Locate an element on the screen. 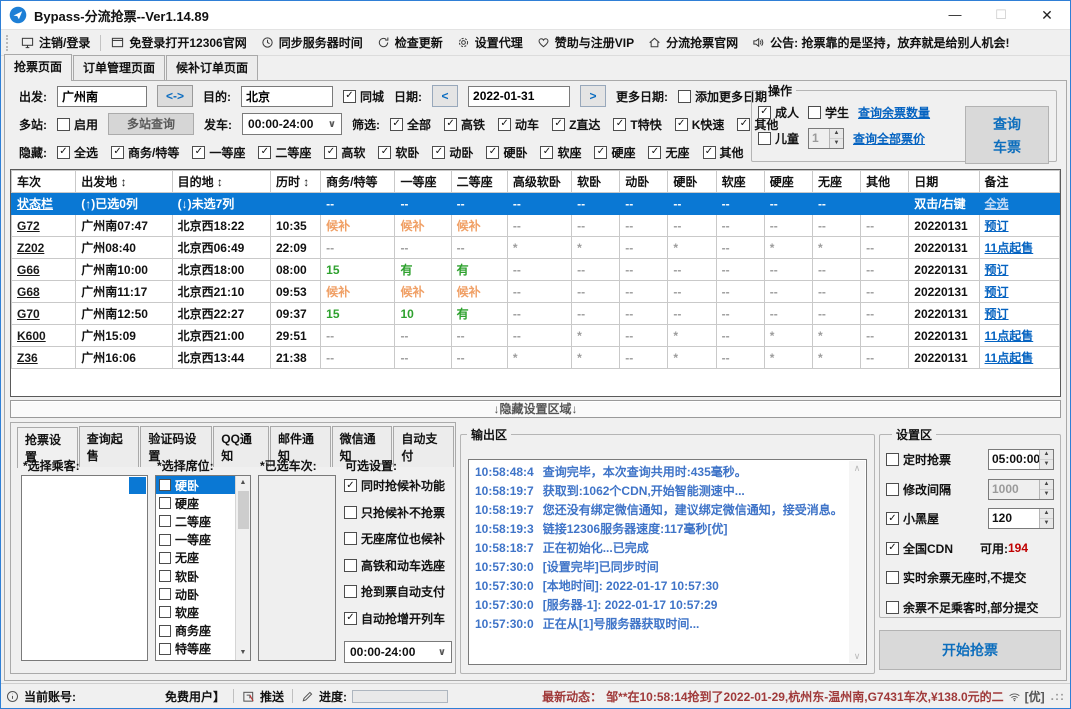 The height and width of the screenshot is (709, 1071). seat-option-8: 商务座 is located at coordinates (195, 631).